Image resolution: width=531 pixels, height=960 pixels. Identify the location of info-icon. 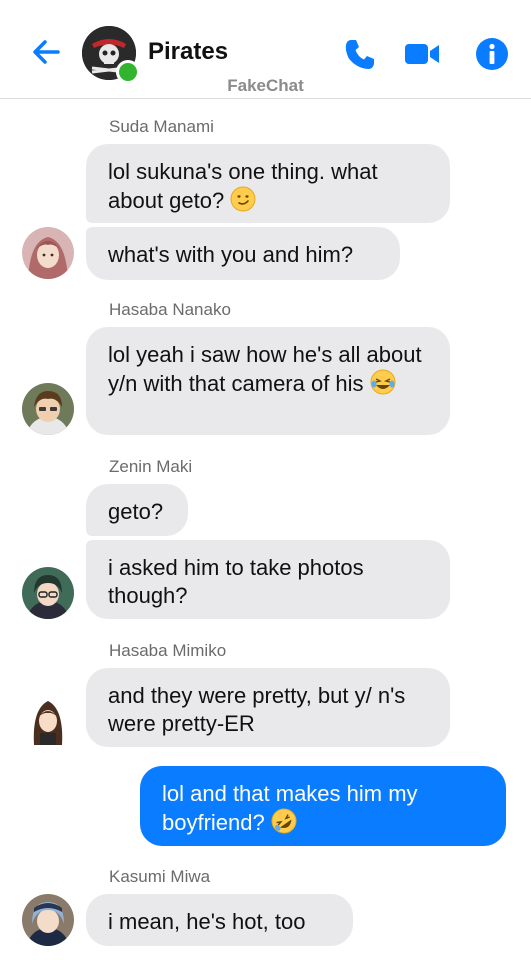
(492, 54).